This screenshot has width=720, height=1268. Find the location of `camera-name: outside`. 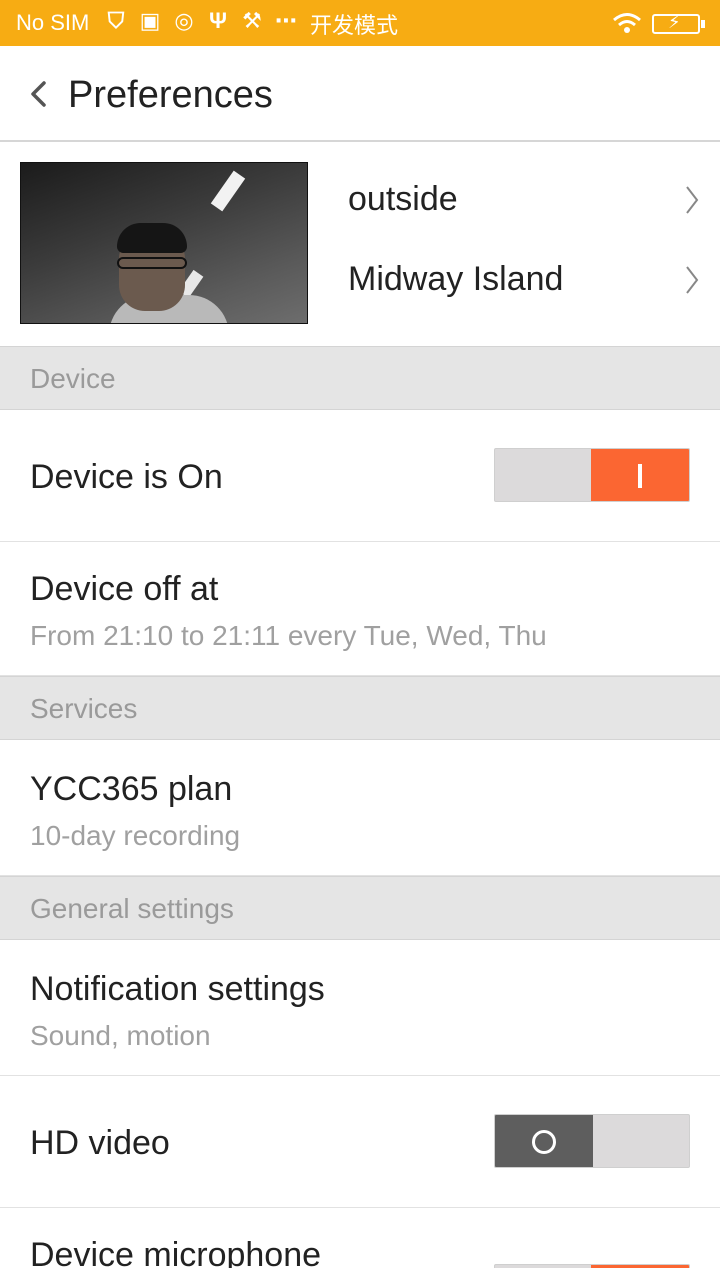

camera-name: outside is located at coordinates (403, 199).